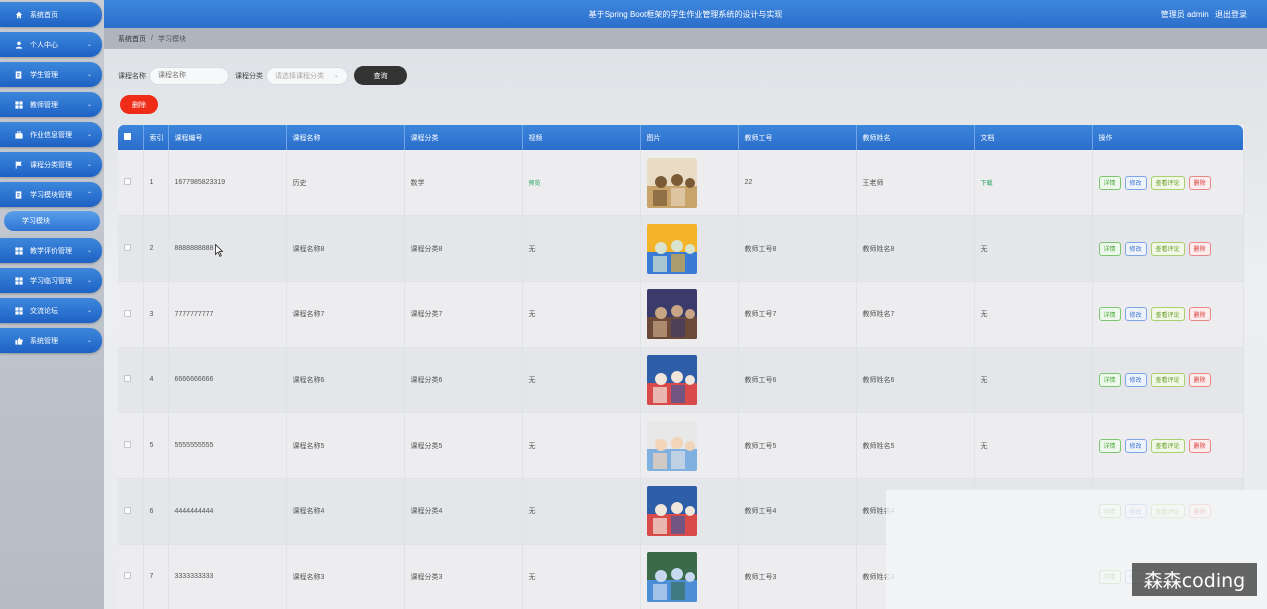 Image resolution: width=1267 pixels, height=609 pixels. What do you see at coordinates (44, 105) in the screenshot?
I see `sidebar-item-label: 教师管理` at bounding box center [44, 105].